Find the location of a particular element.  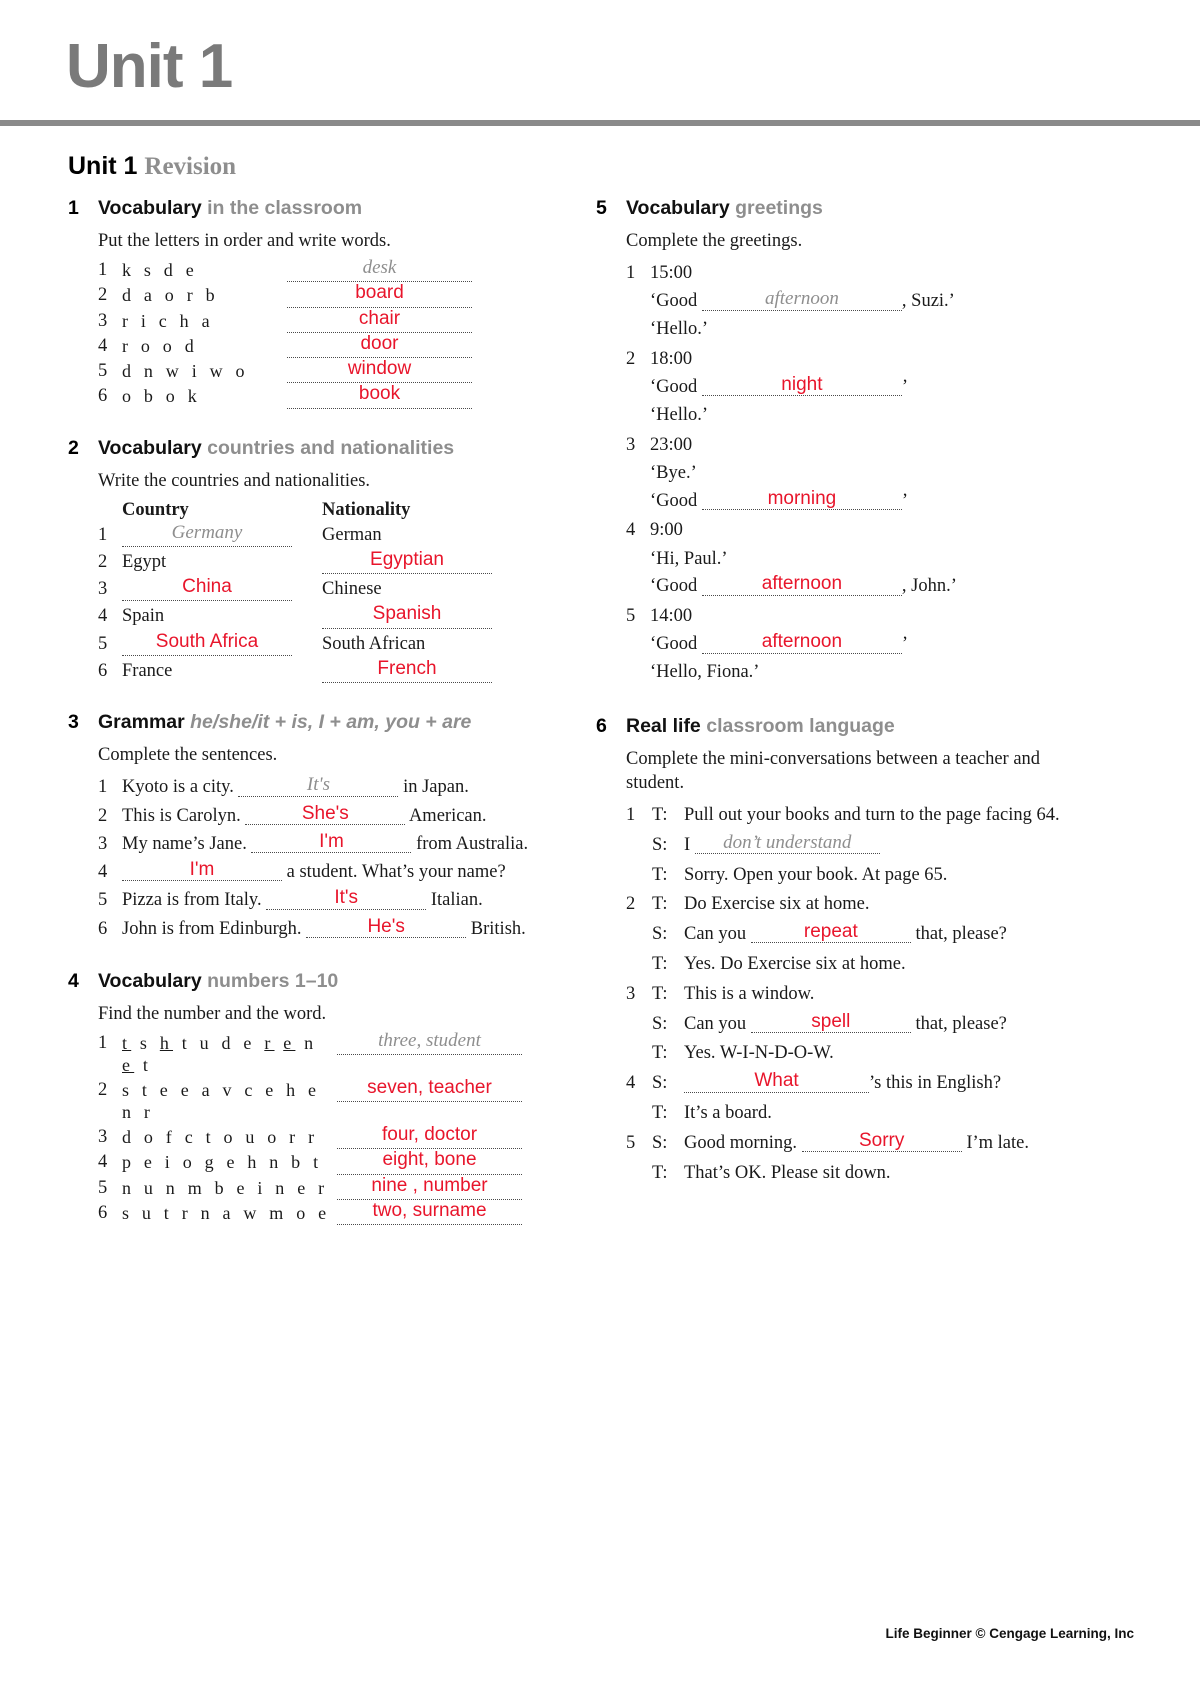

dialogue-line: T: That’s OK. Please sit down. is located at coordinates (846, 1173).